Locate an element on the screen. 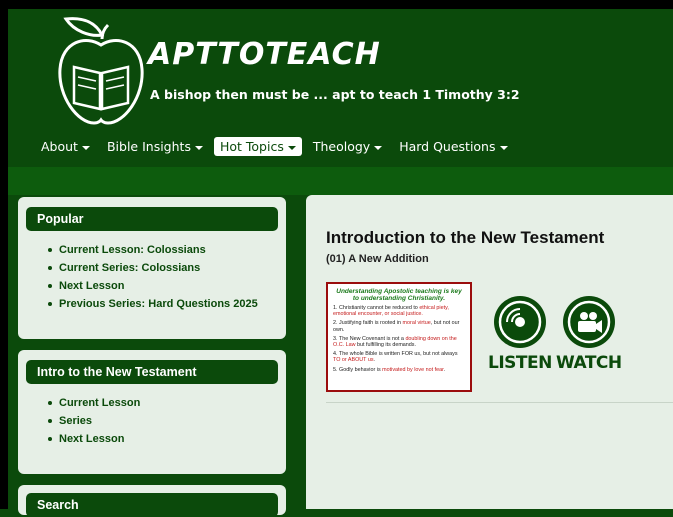  popular-link: Previous Series: Hard Questions 2025 is located at coordinates (158, 304).